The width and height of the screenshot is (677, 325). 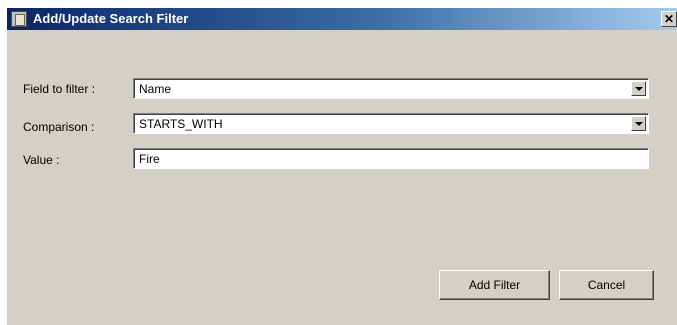 I want to click on field-to-filter-value: Name, so click(x=155, y=89).